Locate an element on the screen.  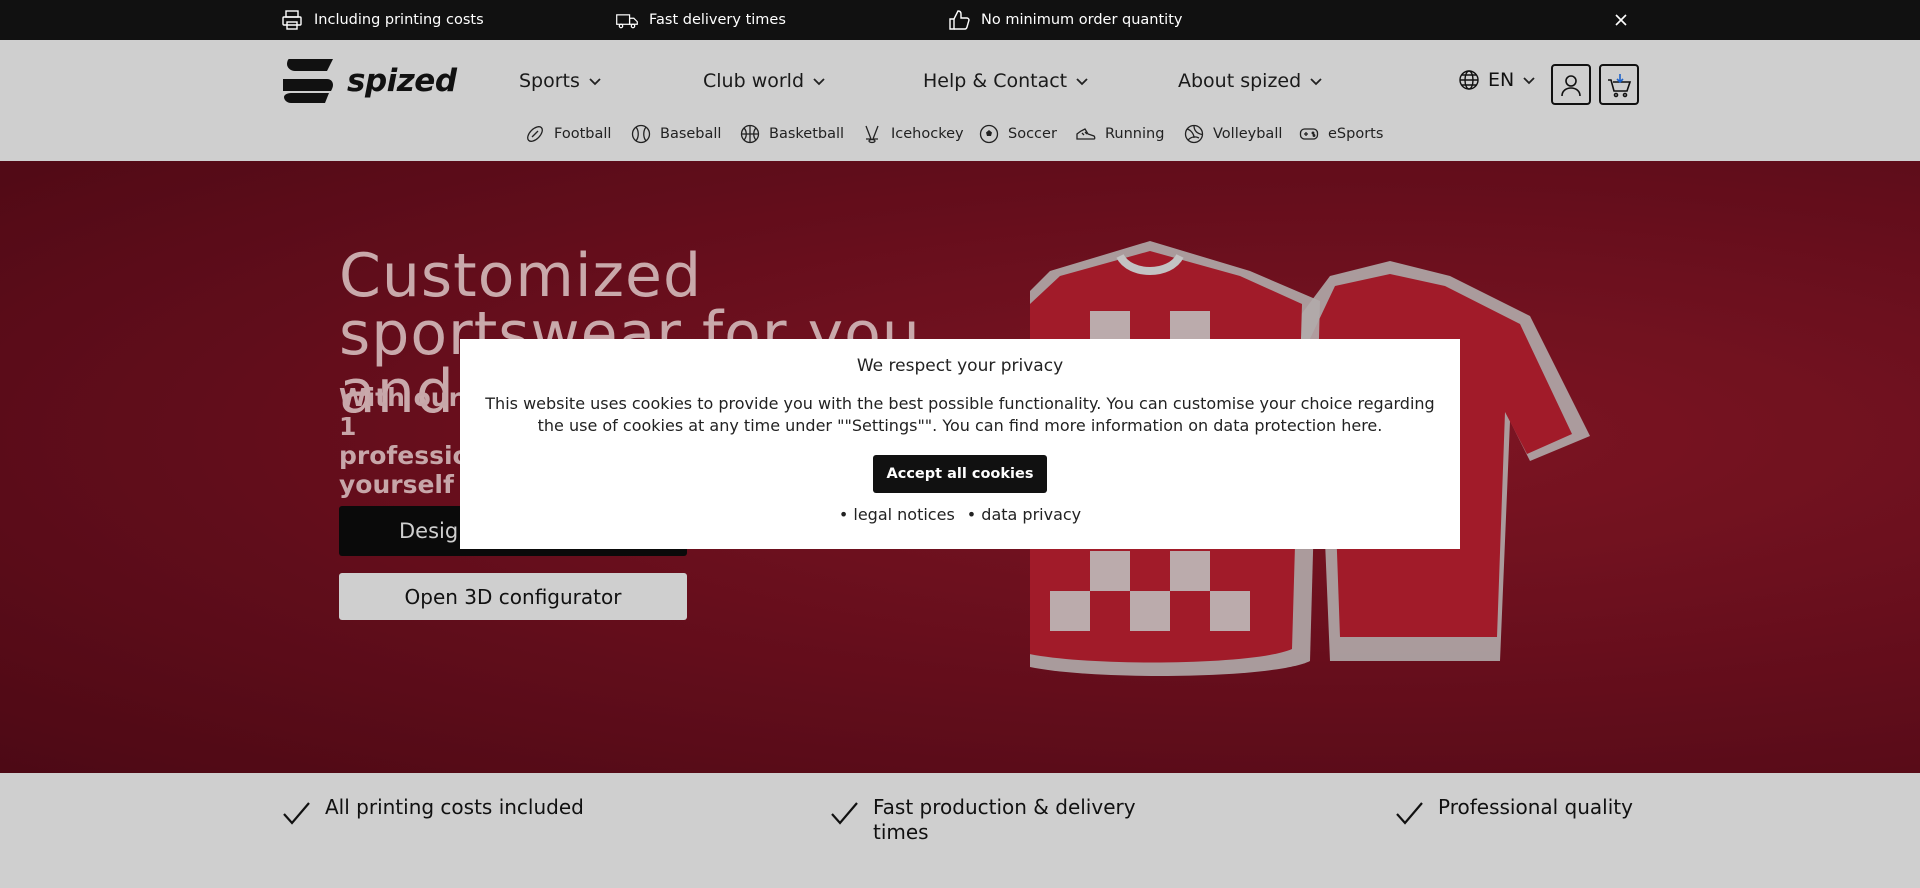
subnav-baseball: Baseball is located at coordinates (676, 134).